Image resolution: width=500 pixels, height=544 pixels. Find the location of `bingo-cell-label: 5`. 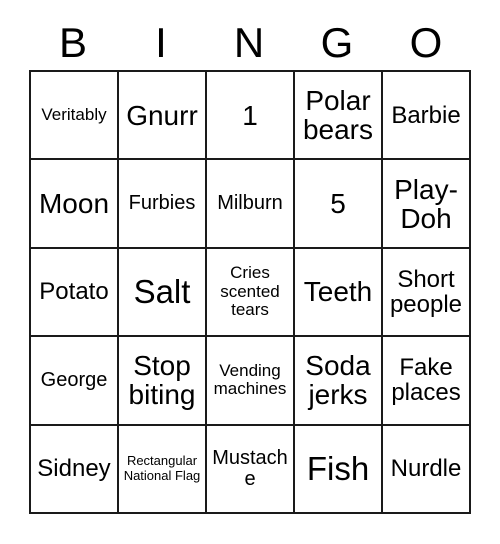

bingo-cell-label: 5 is located at coordinates (338, 204).